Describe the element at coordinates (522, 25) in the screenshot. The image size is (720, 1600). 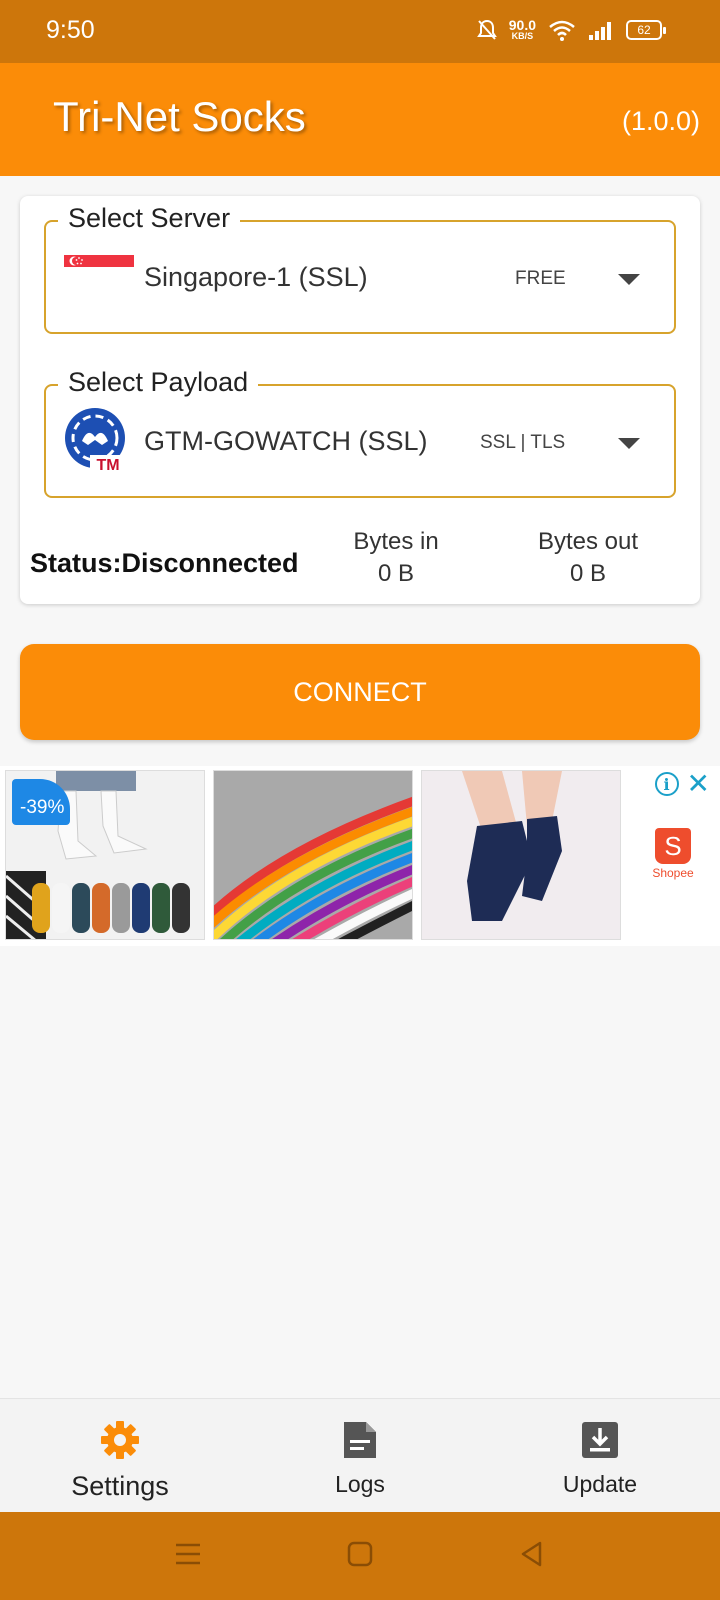
I see `network-speed-value: 90.0` at that location.